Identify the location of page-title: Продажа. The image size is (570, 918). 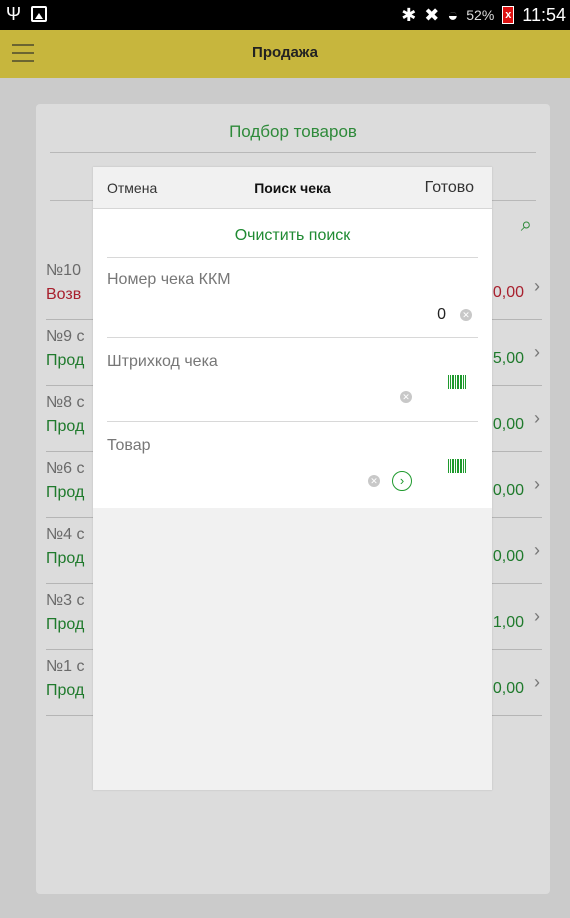
(285, 52).